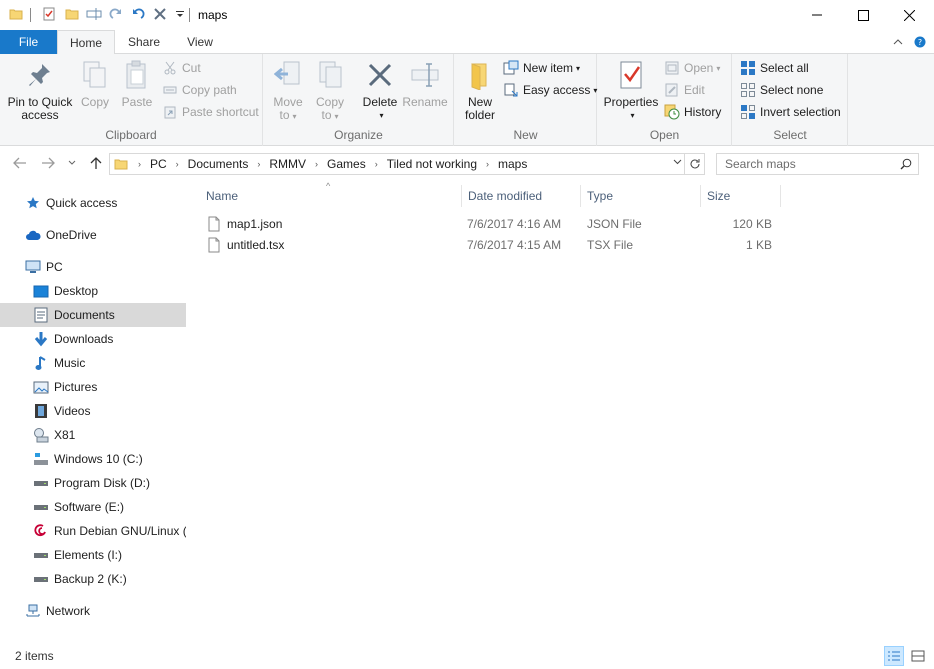 This screenshot has height=669, width=934. Describe the element at coordinates (138, 14) in the screenshot. I see `undo-icon` at that location.